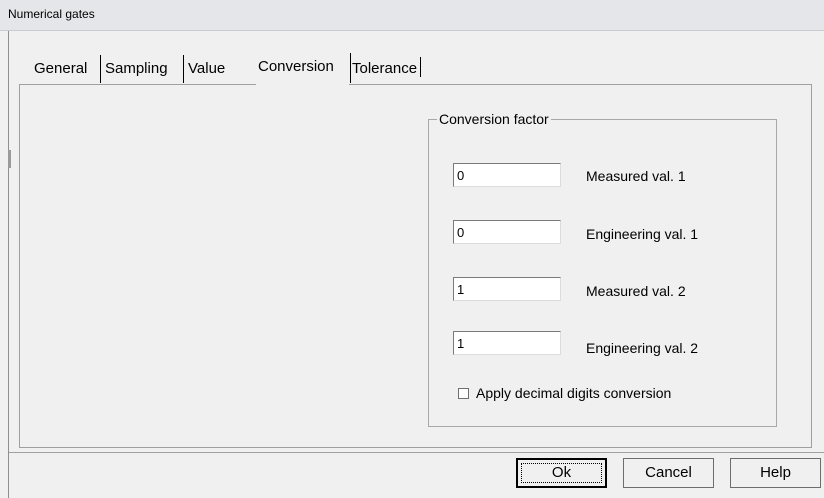  What do you see at coordinates (573, 393) in the screenshot?
I see `decimal-digits-label: Apply decimal digits conversion` at bounding box center [573, 393].